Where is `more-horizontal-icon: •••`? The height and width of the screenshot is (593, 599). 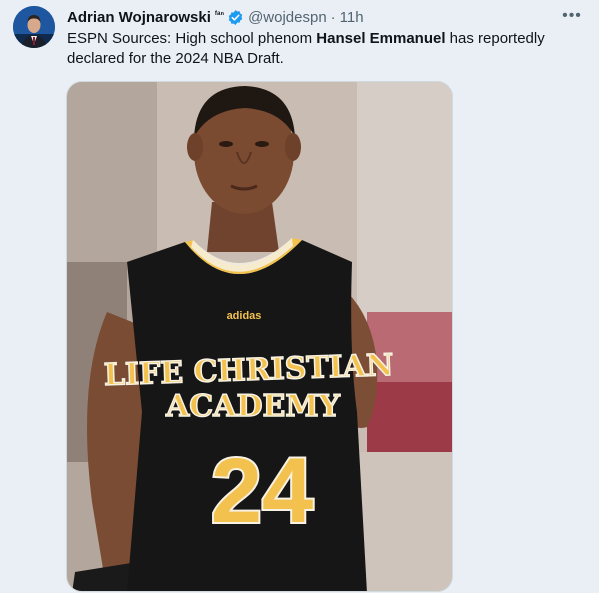
more-horizontal-icon: ••• is located at coordinates (572, 15).